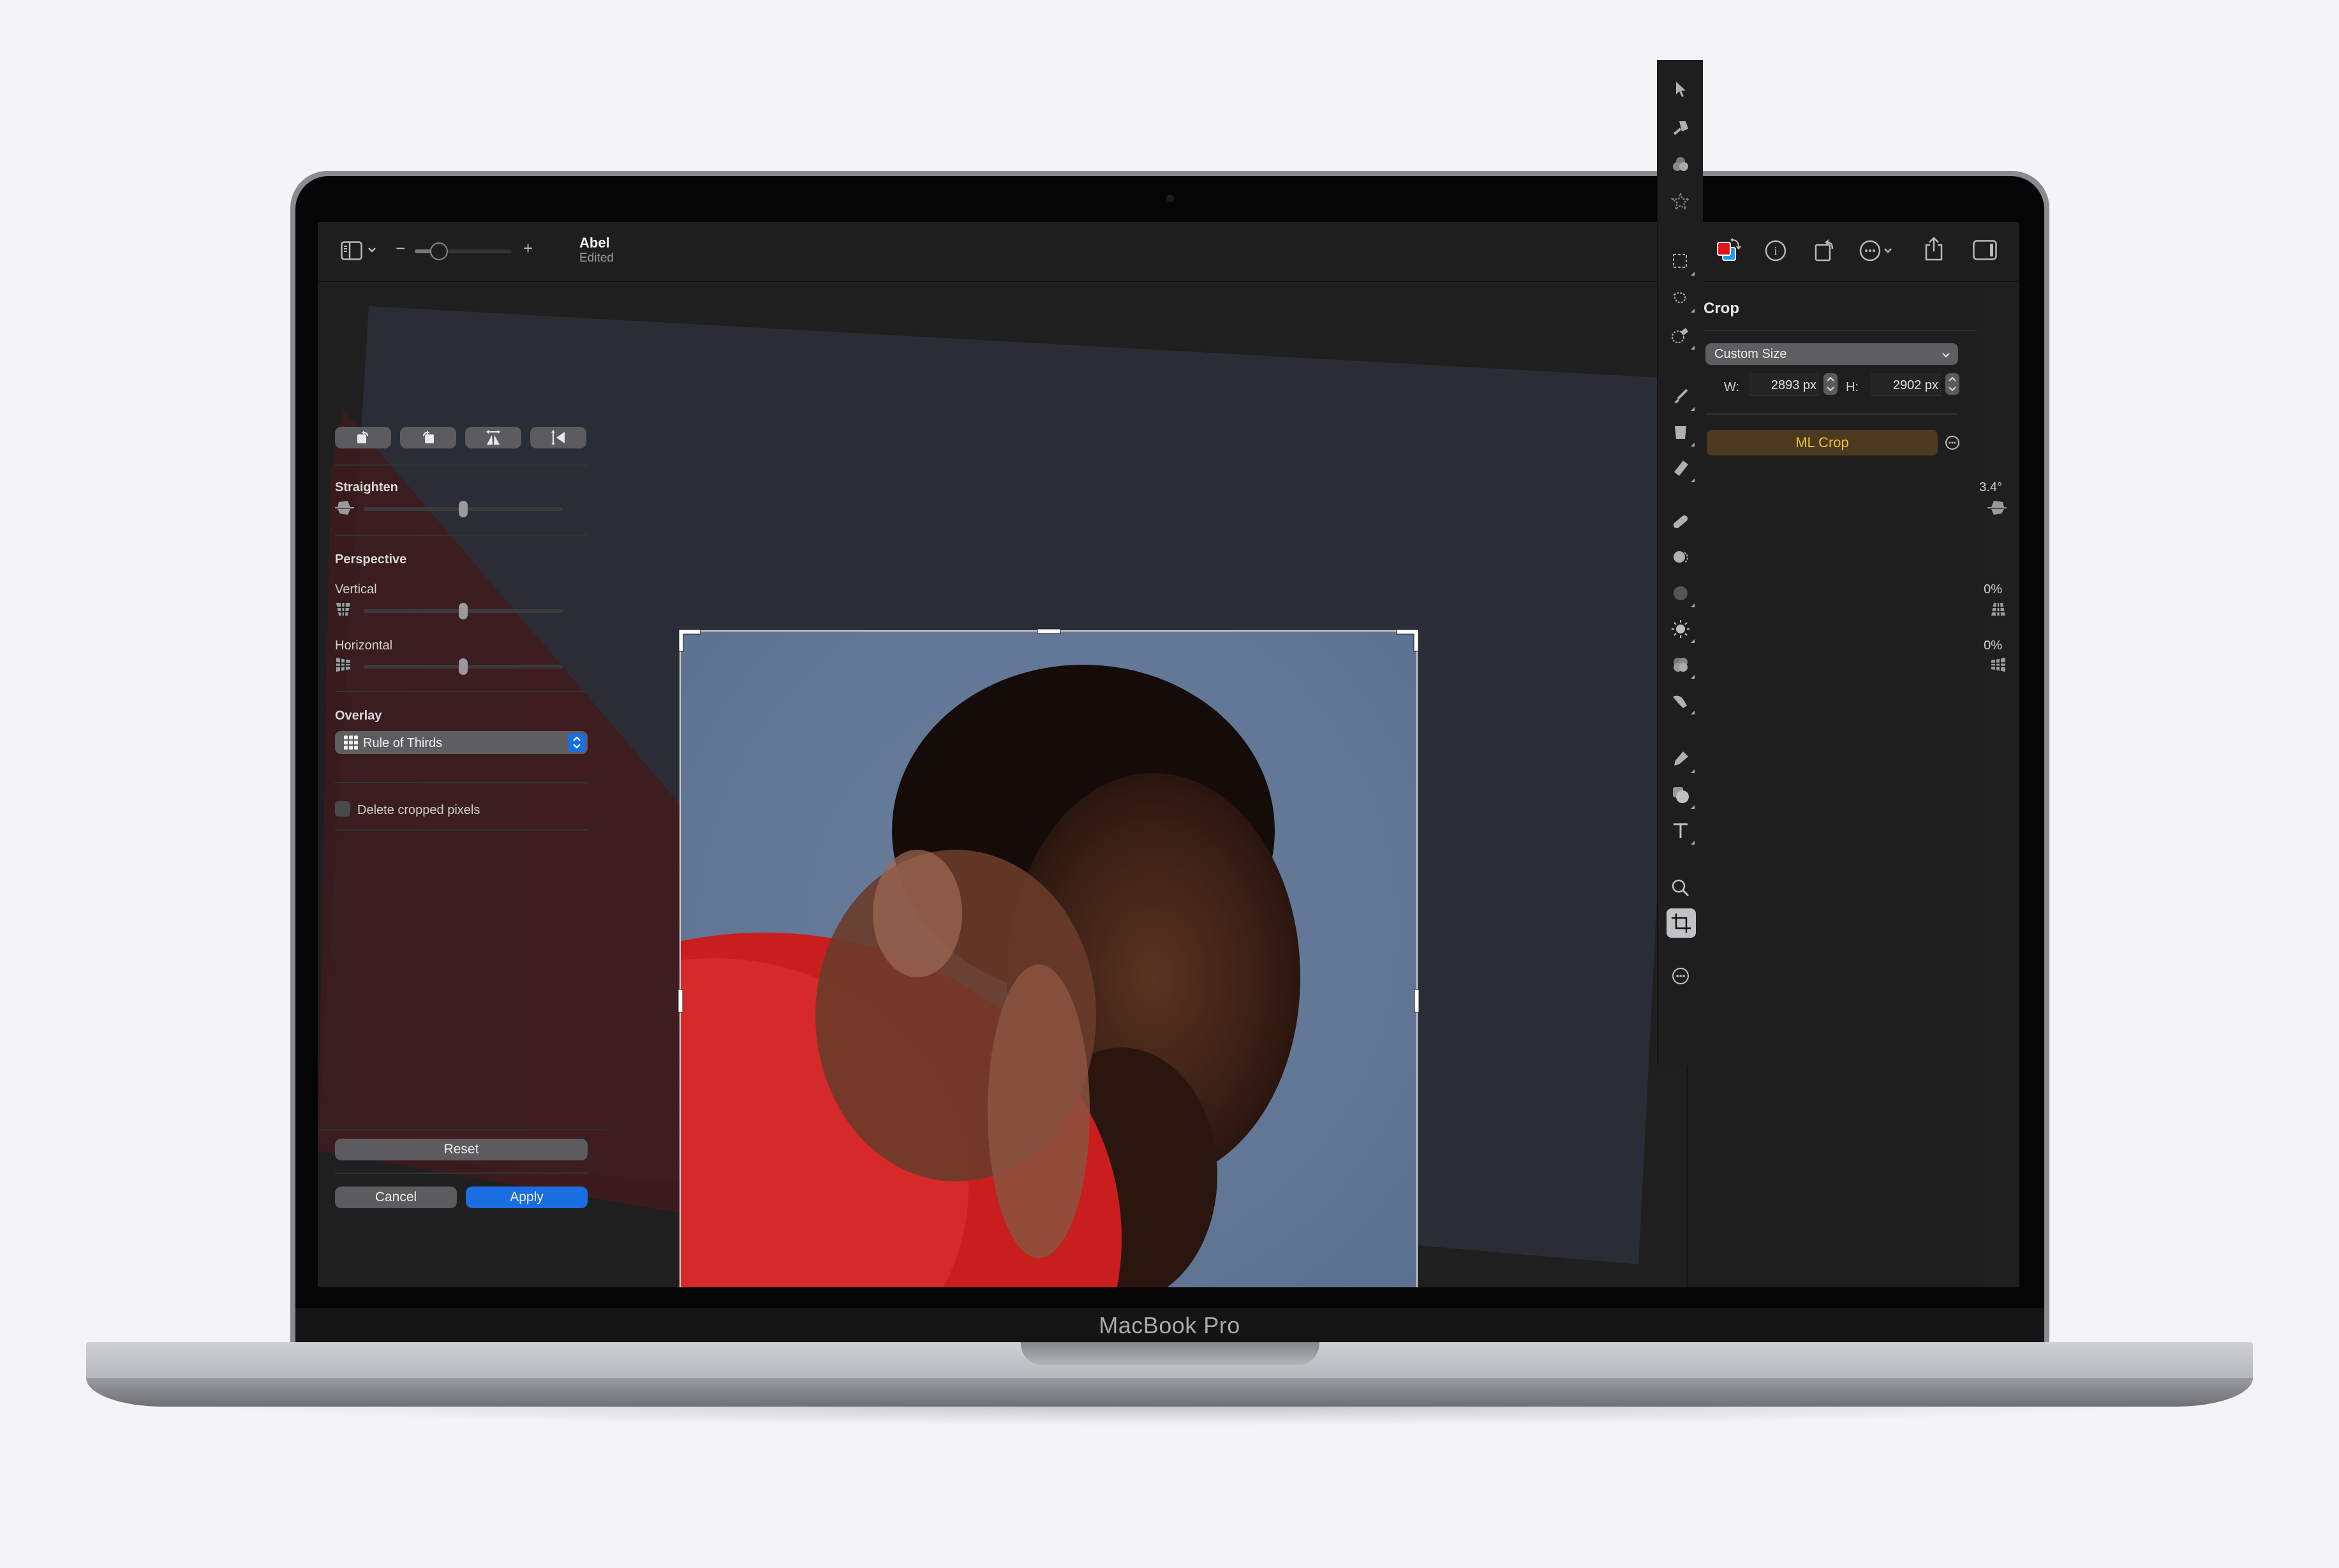  Describe the element at coordinates (1681, 923) in the screenshot. I see `crop-icon` at that location.